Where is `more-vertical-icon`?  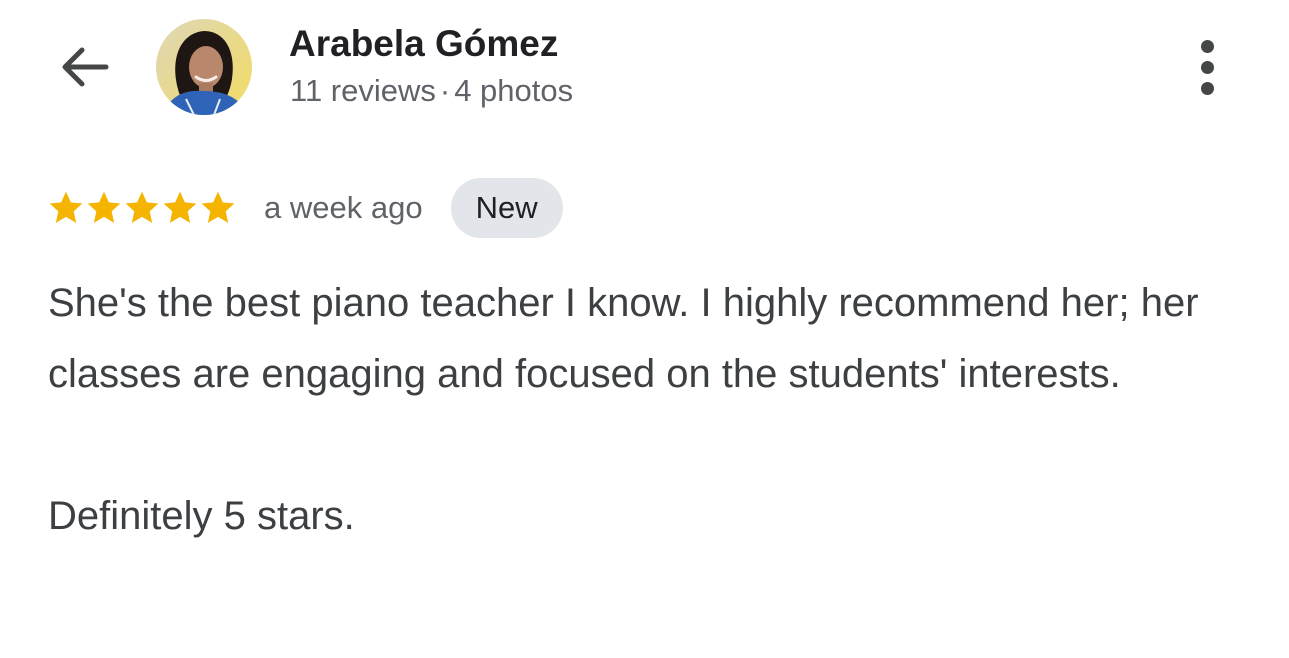
more-vertical-icon is located at coordinates (1207, 46).